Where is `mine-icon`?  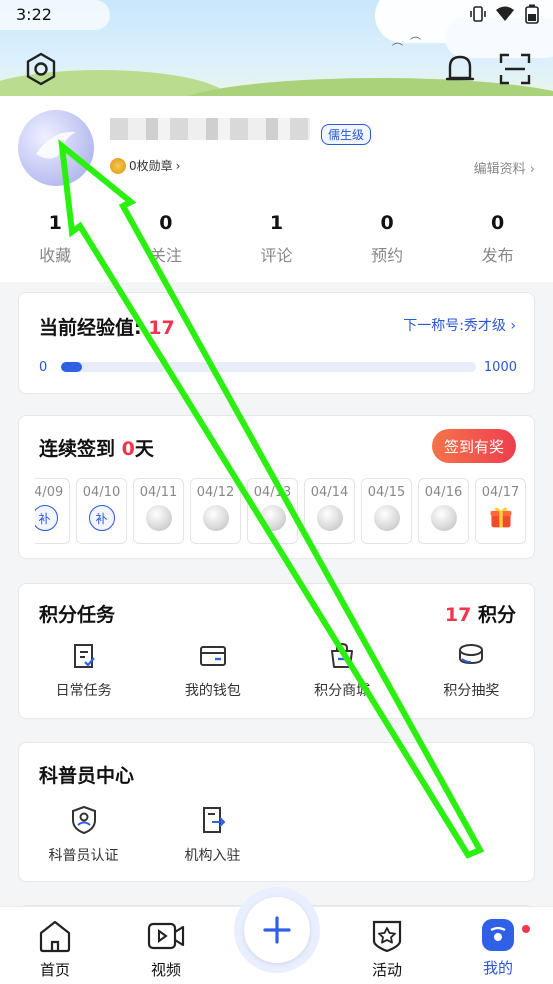 mine-icon is located at coordinates (498, 935).